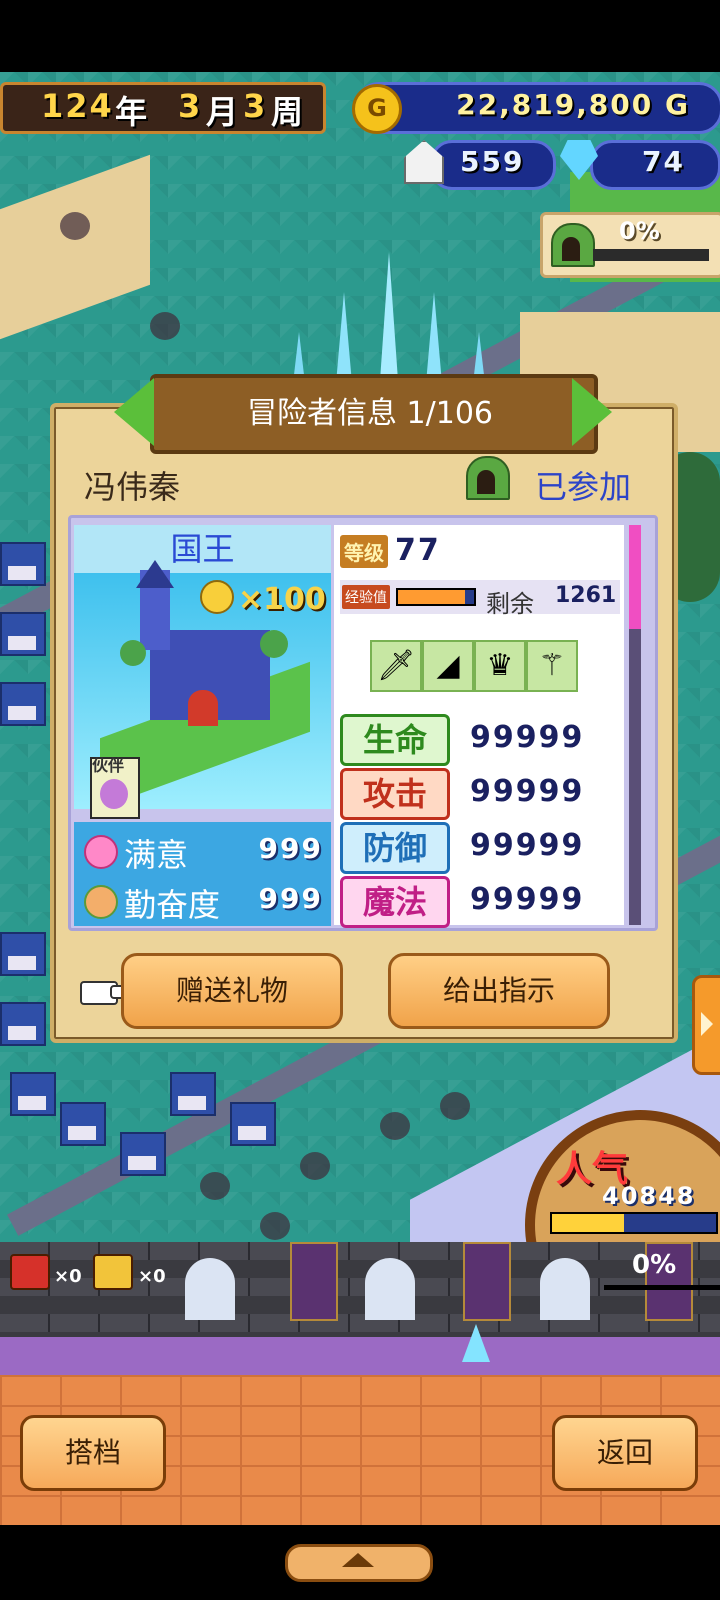 This screenshot has width=720, height=1600. Describe the element at coordinates (639, 231) in the screenshot. I see `dungeon-percent: 0%` at that location.